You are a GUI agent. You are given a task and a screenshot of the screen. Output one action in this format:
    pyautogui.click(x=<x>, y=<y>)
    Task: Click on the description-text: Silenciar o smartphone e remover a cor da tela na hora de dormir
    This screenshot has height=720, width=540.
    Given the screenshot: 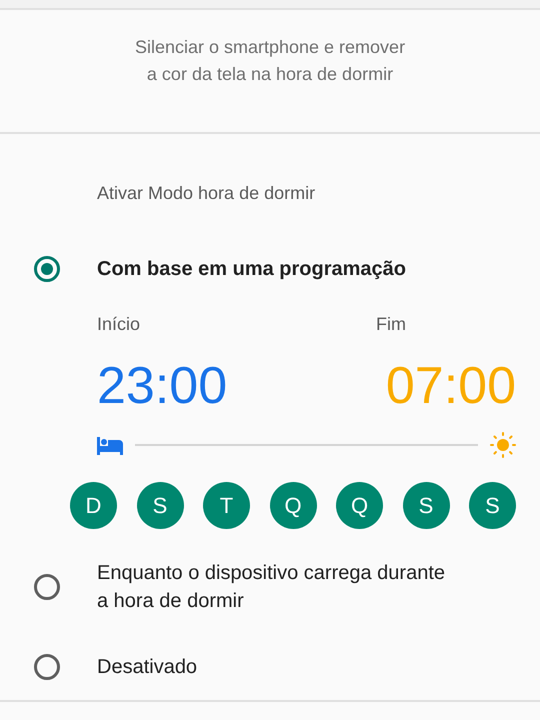 What is the action you would take?
    pyautogui.click(x=270, y=61)
    